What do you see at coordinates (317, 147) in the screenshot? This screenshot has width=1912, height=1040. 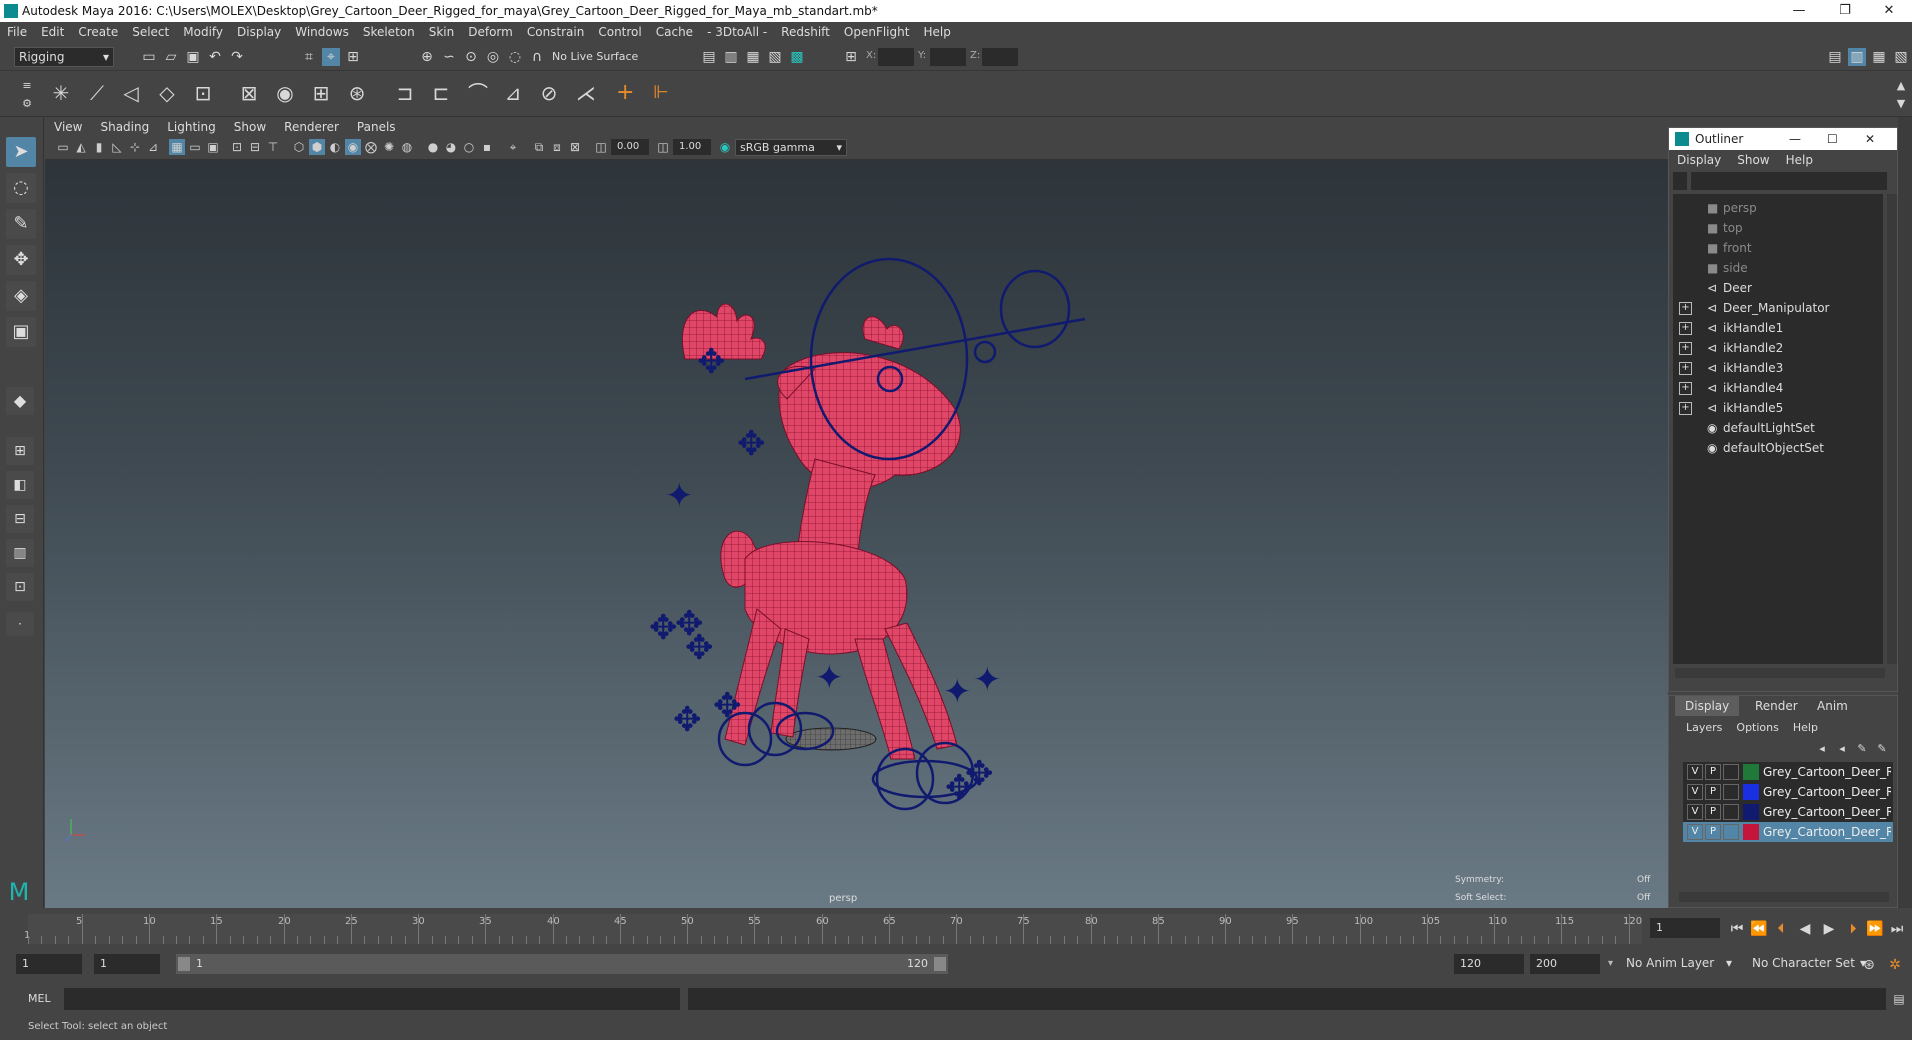 I see `smooth-shade-icon: ⬢` at bounding box center [317, 147].